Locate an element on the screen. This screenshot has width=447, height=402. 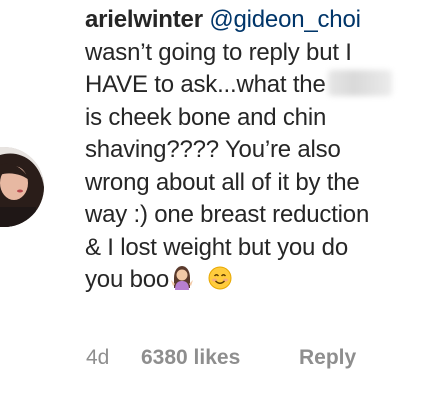
comment-line-1: arielwinter @gideon_choi is located at coordinates (266, 20).